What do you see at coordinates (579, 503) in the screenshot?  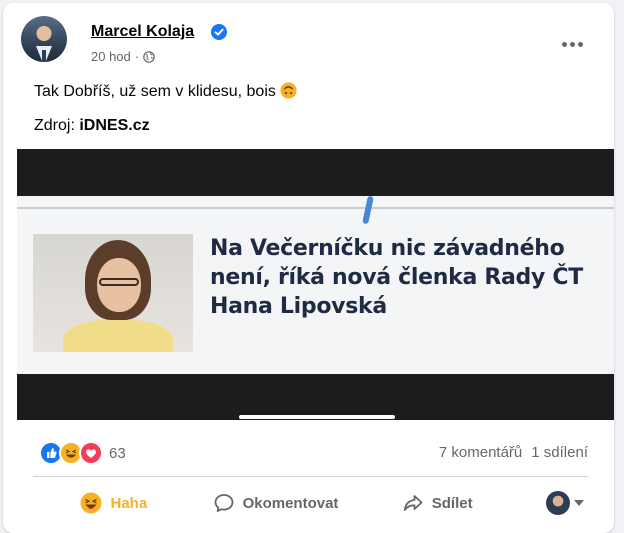 I see `chevron-down-icon` at bounding box center [579, 503].